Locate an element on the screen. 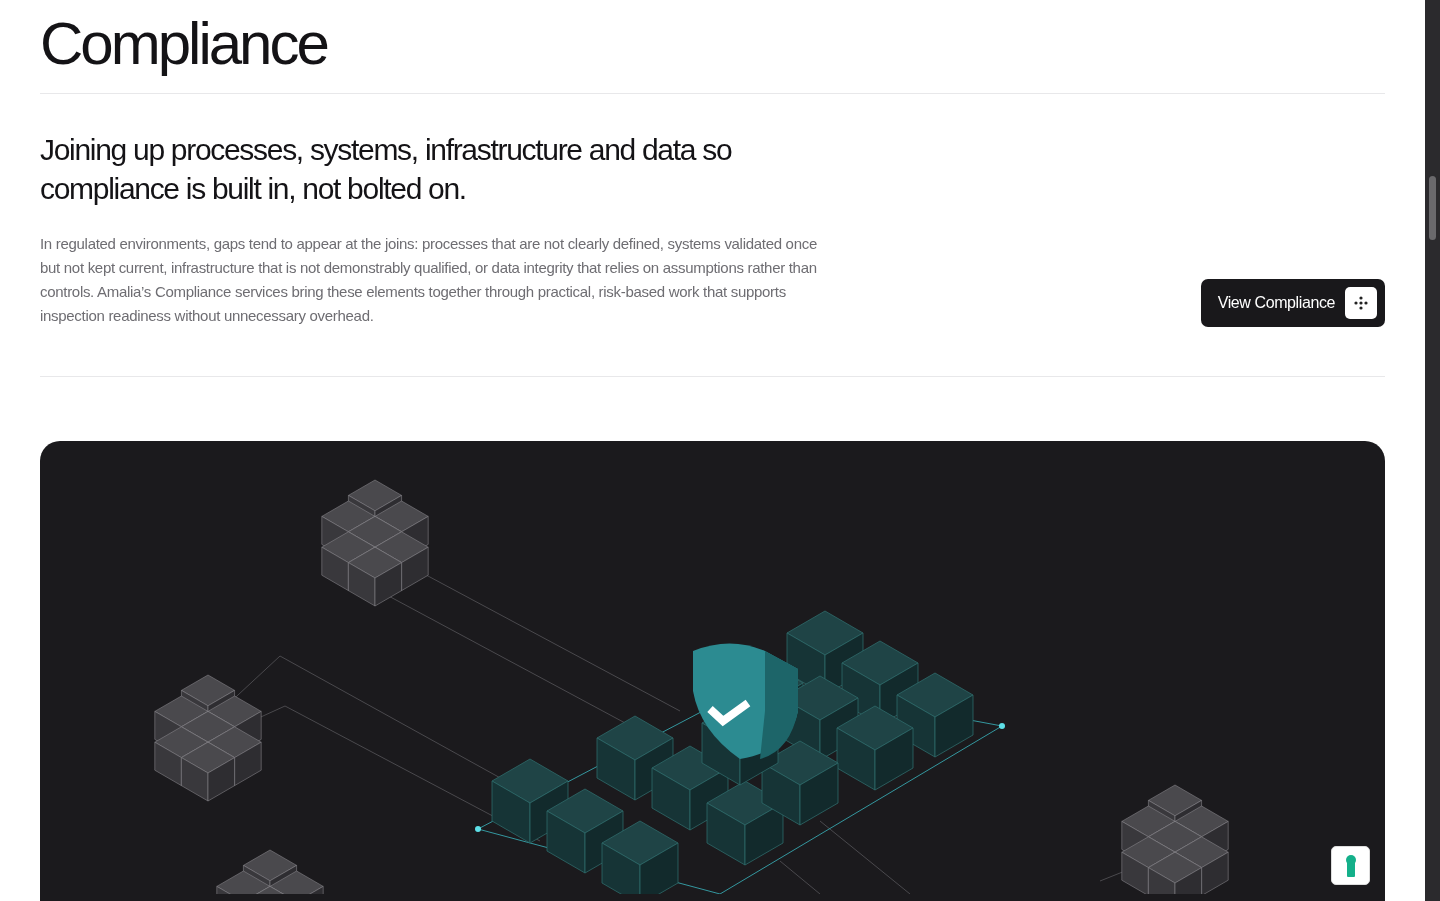 This screenshot has width=1440, height=901. scrollbar is located at coordinates (1432, 450).